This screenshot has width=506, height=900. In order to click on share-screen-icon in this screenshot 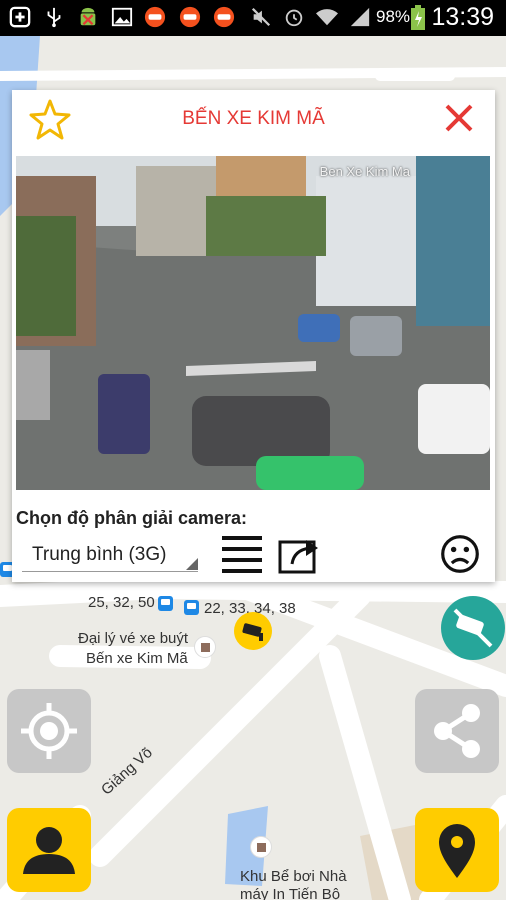, I will do `click(300, 554)`.